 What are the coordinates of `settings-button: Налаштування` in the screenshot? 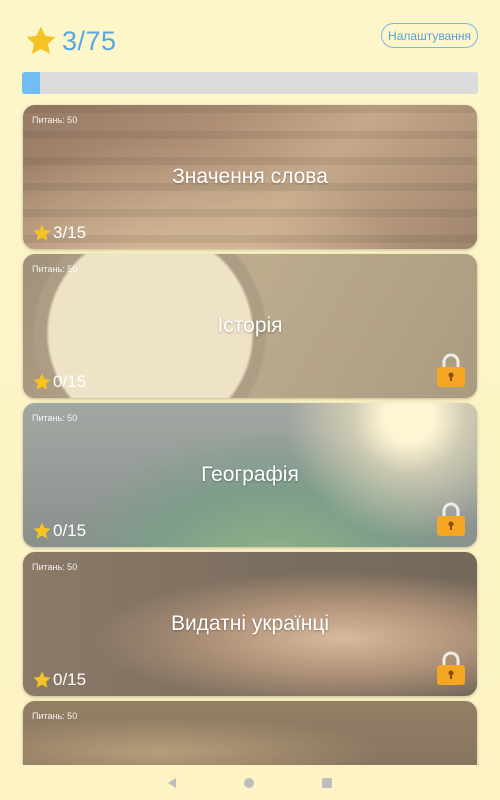 It's located at (429, 35).